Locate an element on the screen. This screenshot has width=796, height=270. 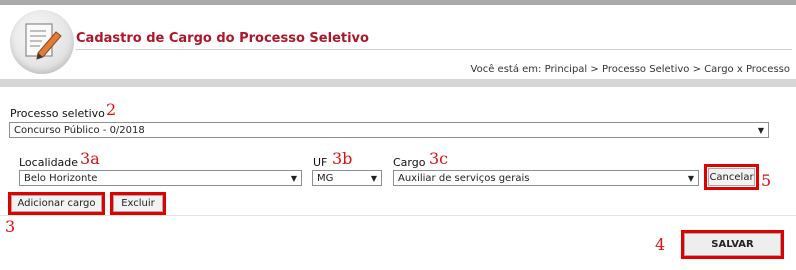
top-bar is located at coordinates (398, 2).